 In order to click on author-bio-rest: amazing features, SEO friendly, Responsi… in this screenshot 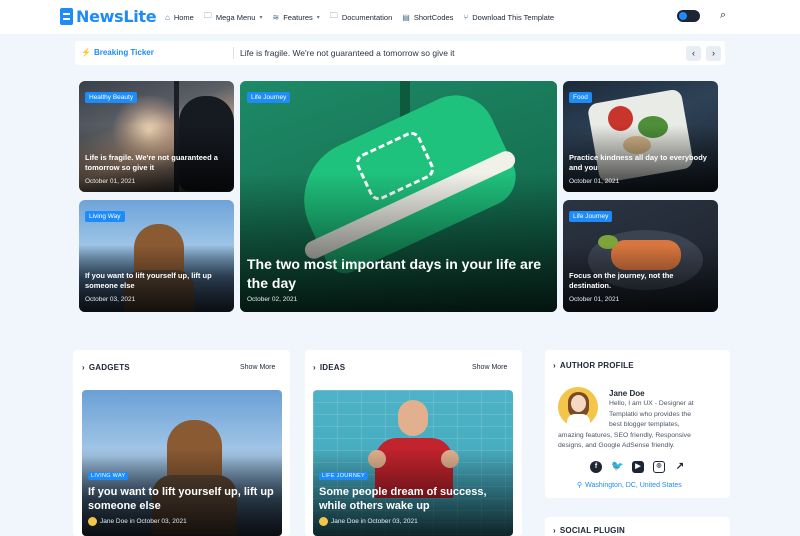, I will do `click(624, 440)`.